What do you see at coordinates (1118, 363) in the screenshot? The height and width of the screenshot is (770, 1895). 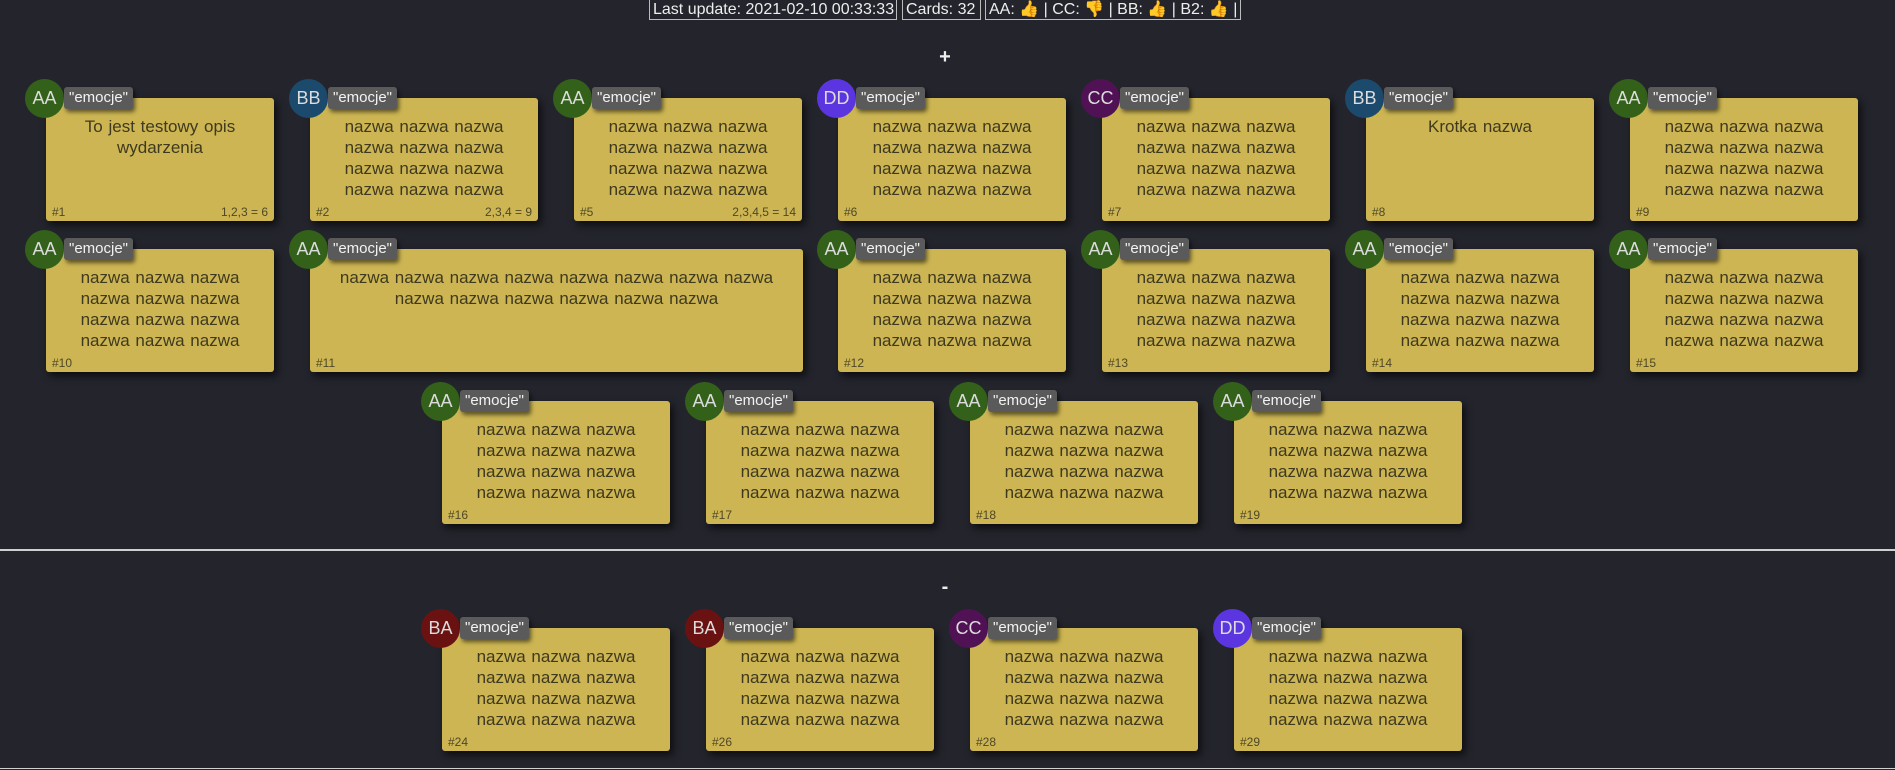 I see `card-number: #13` at bounding box center [1118, 363].